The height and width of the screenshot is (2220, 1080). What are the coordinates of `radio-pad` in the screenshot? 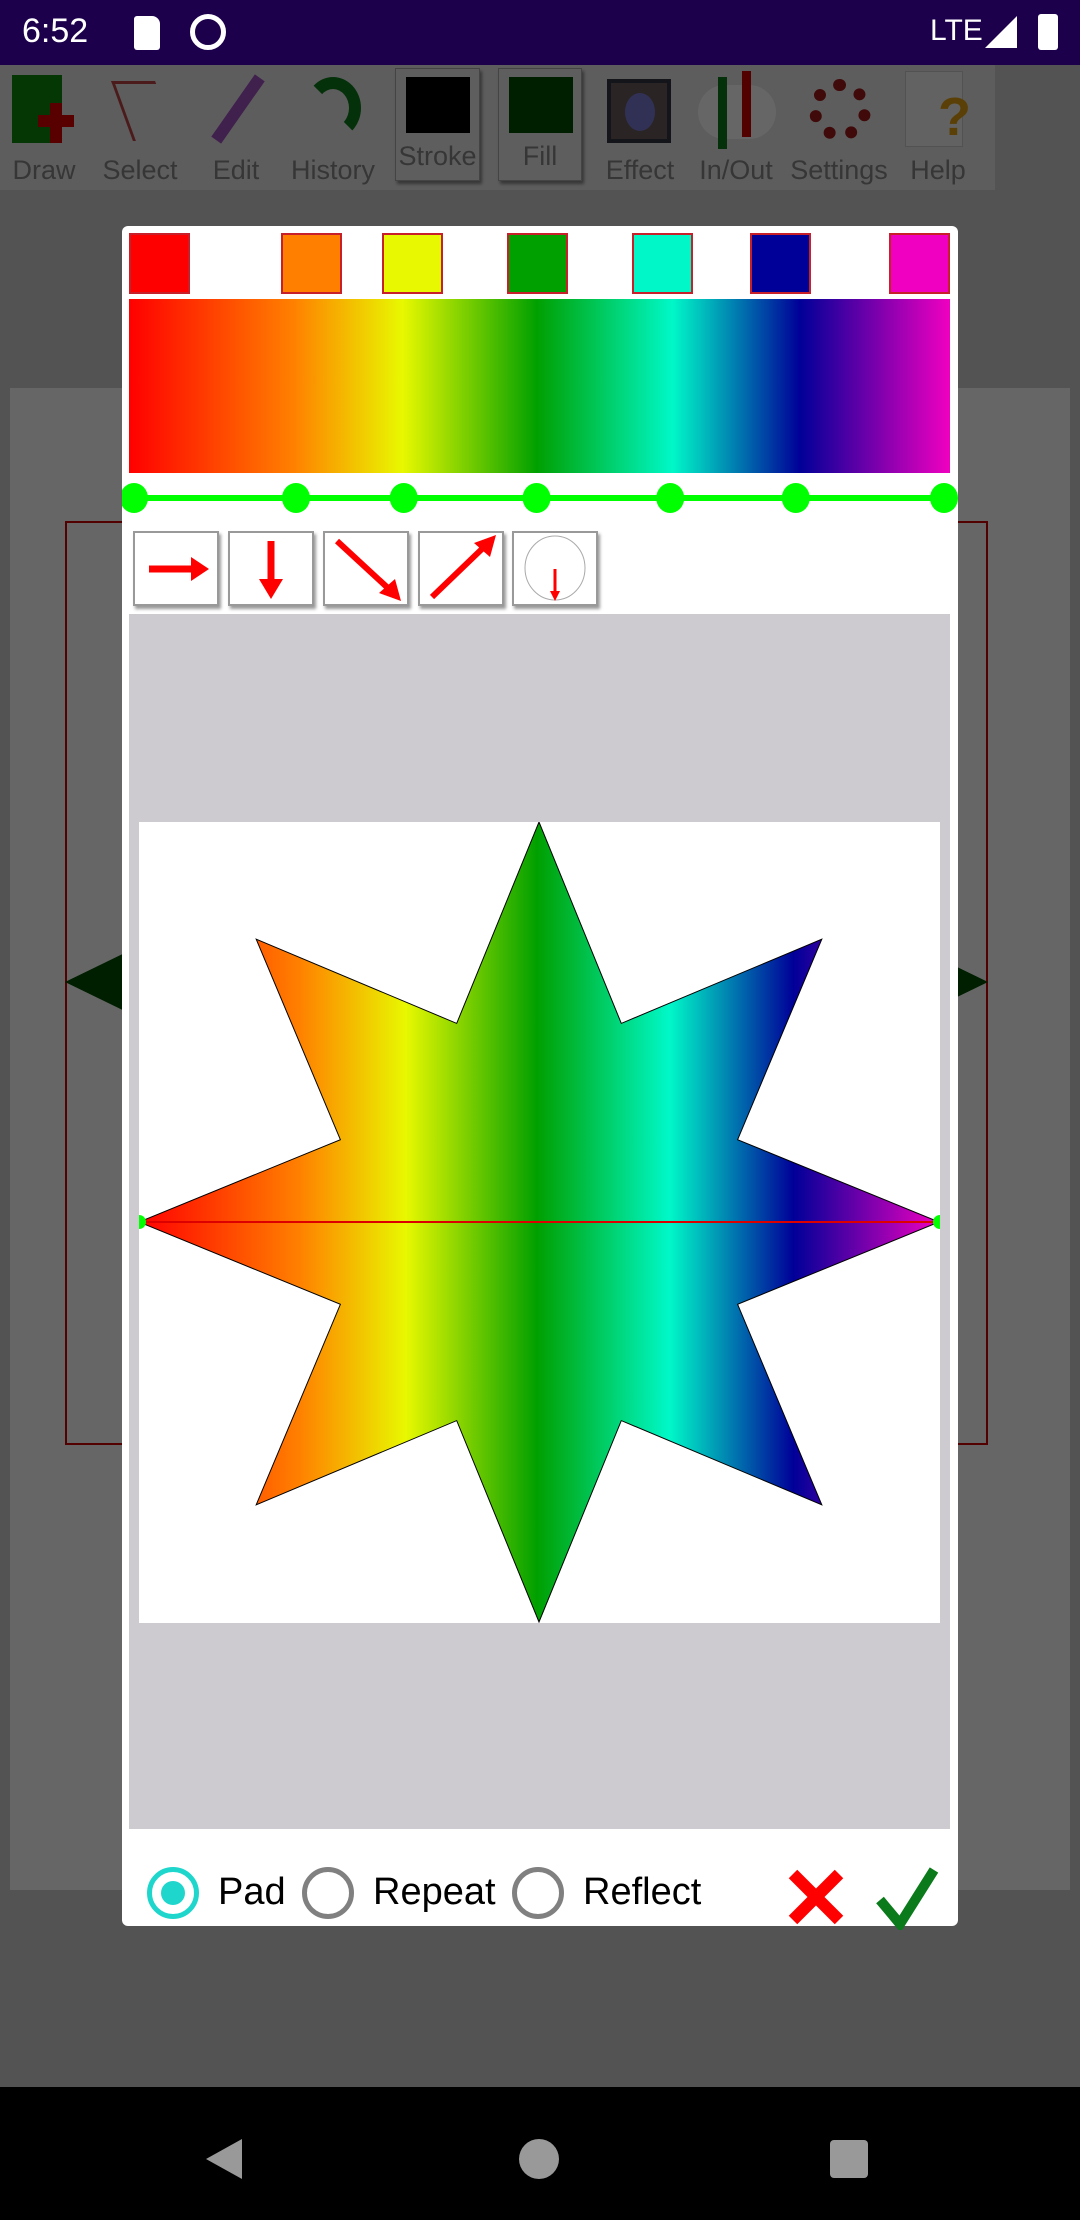 It's located at (173, 1893).